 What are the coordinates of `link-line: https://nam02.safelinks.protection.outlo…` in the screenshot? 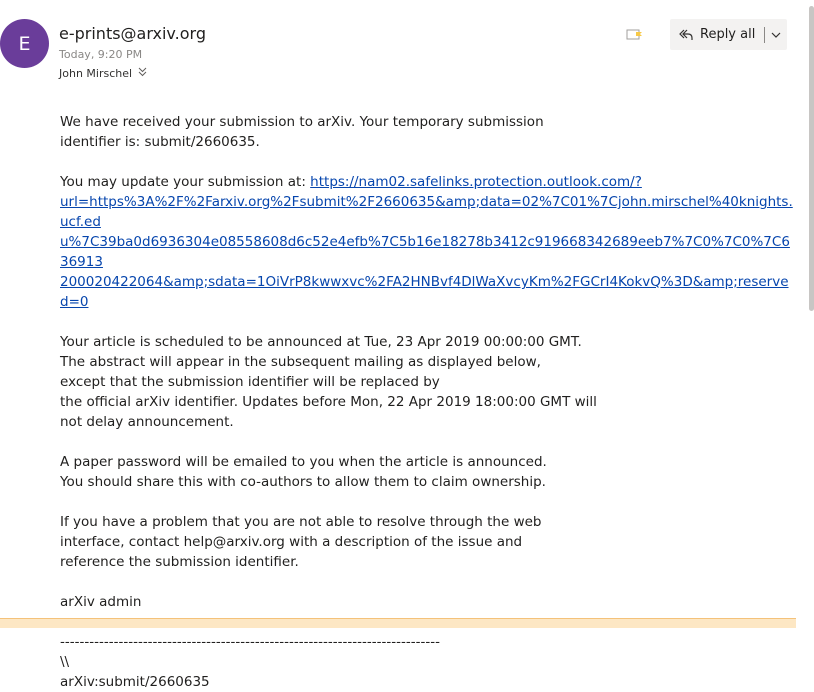 It's located at (476, 182).